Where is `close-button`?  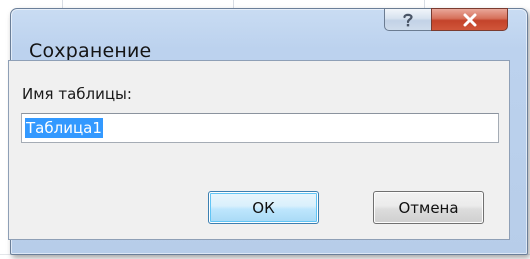 close-button is located at coordinates (469, 19).